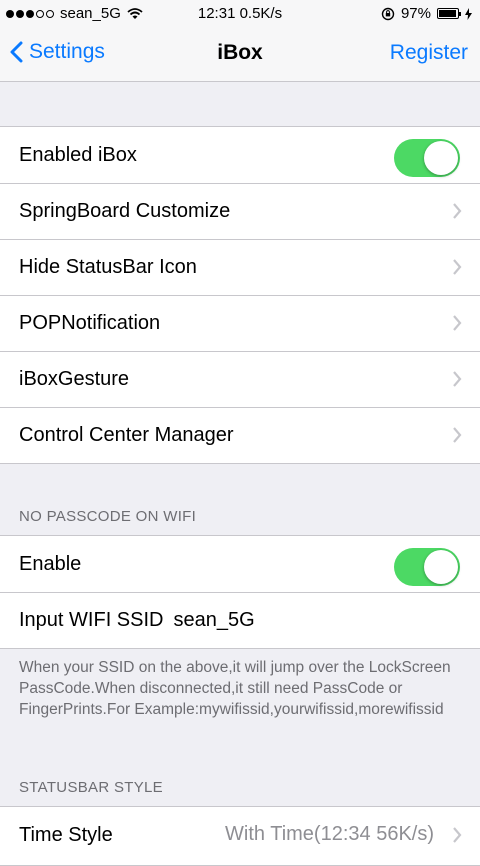  Describe the element at coordinates (78, 154) in the screenshot. I see `enabled-ibox-label: Enabled iBox` at that location.